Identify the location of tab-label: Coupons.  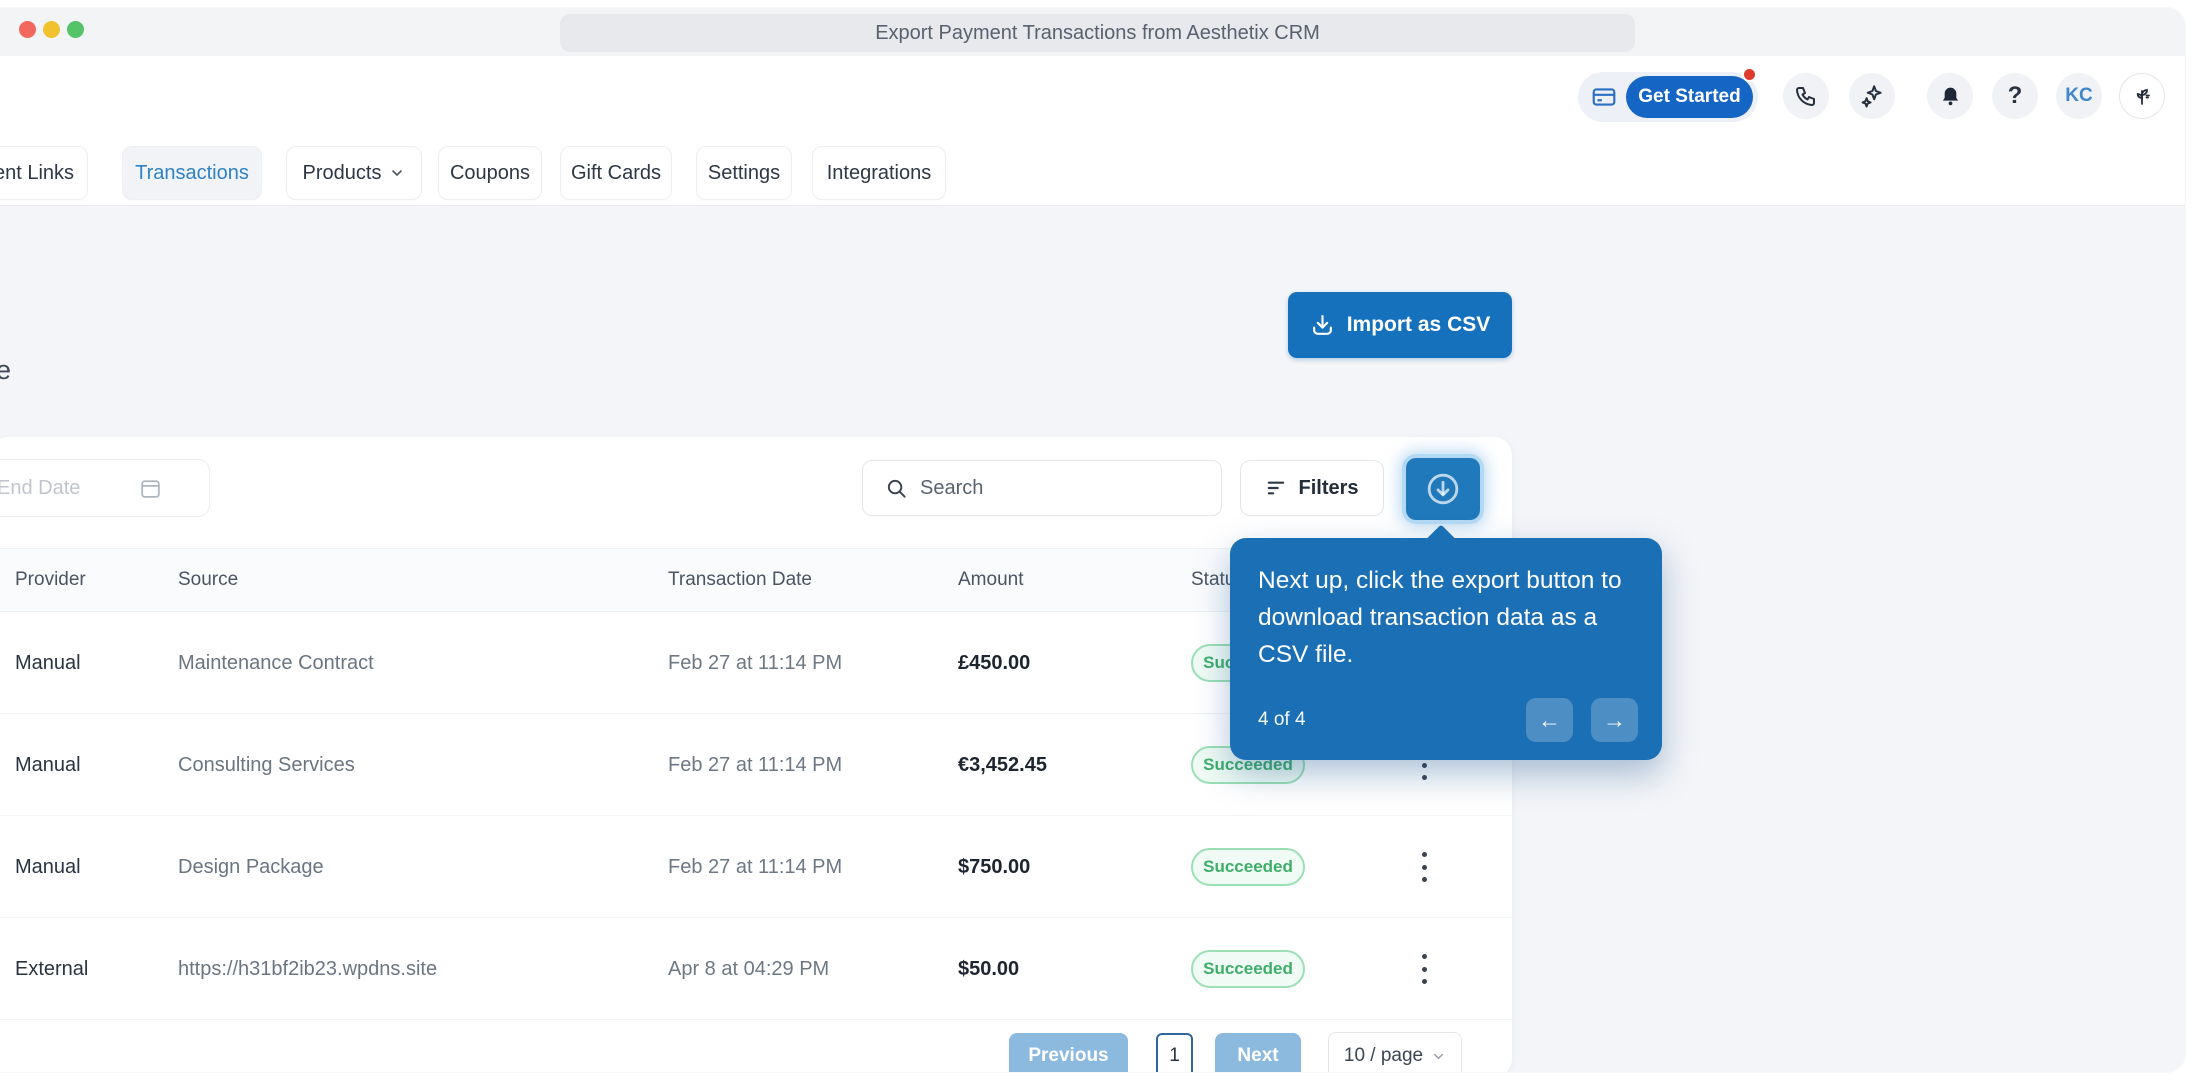
(490, 172).